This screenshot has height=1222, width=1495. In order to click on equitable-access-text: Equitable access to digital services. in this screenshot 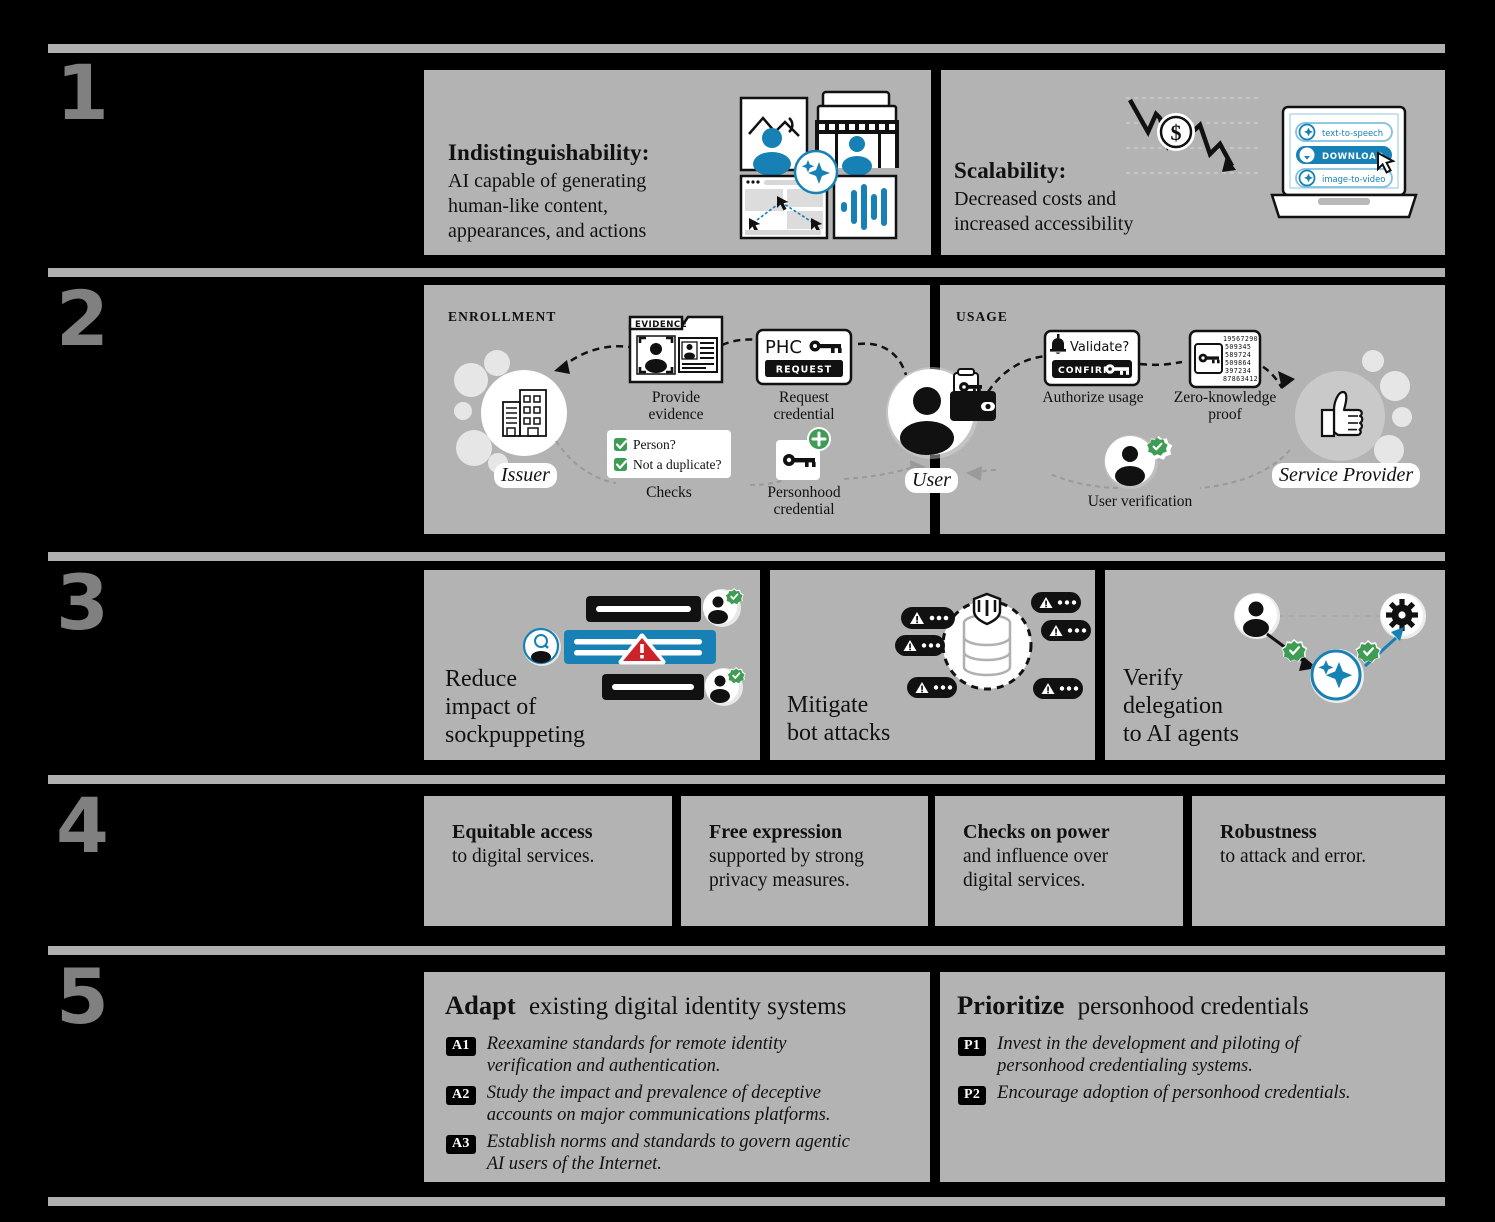, I will do `click(523, 844)`.